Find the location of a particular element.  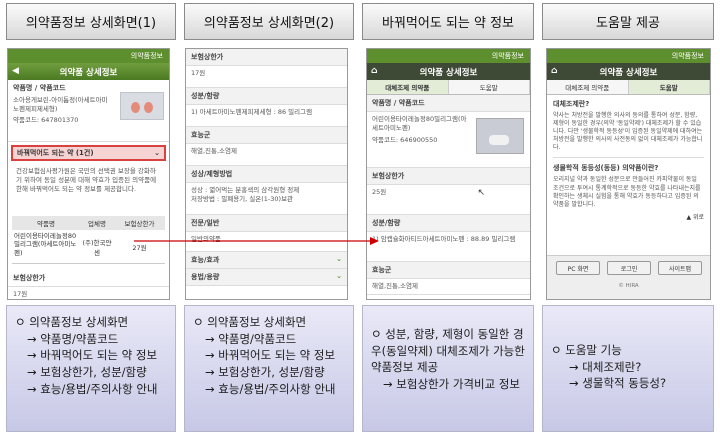

tab-bar: 대체조제 의약품 도움말 is located at coordinates (628, 87).